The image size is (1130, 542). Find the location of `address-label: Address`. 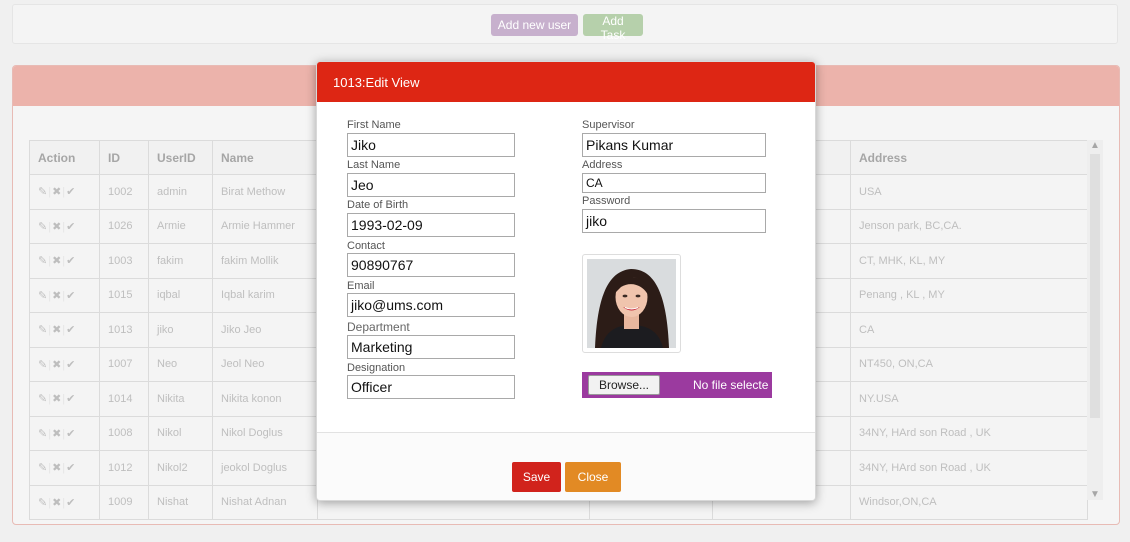

address-label: Address is located at coordinates (602, 165).